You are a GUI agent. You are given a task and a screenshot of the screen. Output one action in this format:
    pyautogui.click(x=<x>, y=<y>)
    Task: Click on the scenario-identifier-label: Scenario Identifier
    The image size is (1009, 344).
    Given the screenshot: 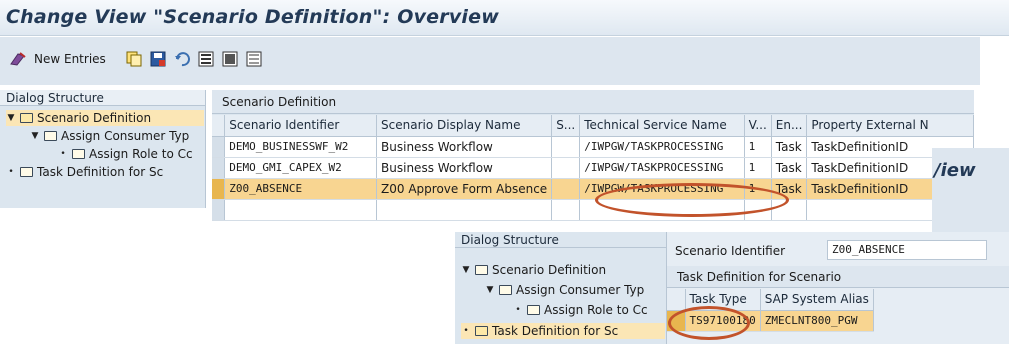 What is the action you would take?
    pyautogui.click(x=730, y=251)
    